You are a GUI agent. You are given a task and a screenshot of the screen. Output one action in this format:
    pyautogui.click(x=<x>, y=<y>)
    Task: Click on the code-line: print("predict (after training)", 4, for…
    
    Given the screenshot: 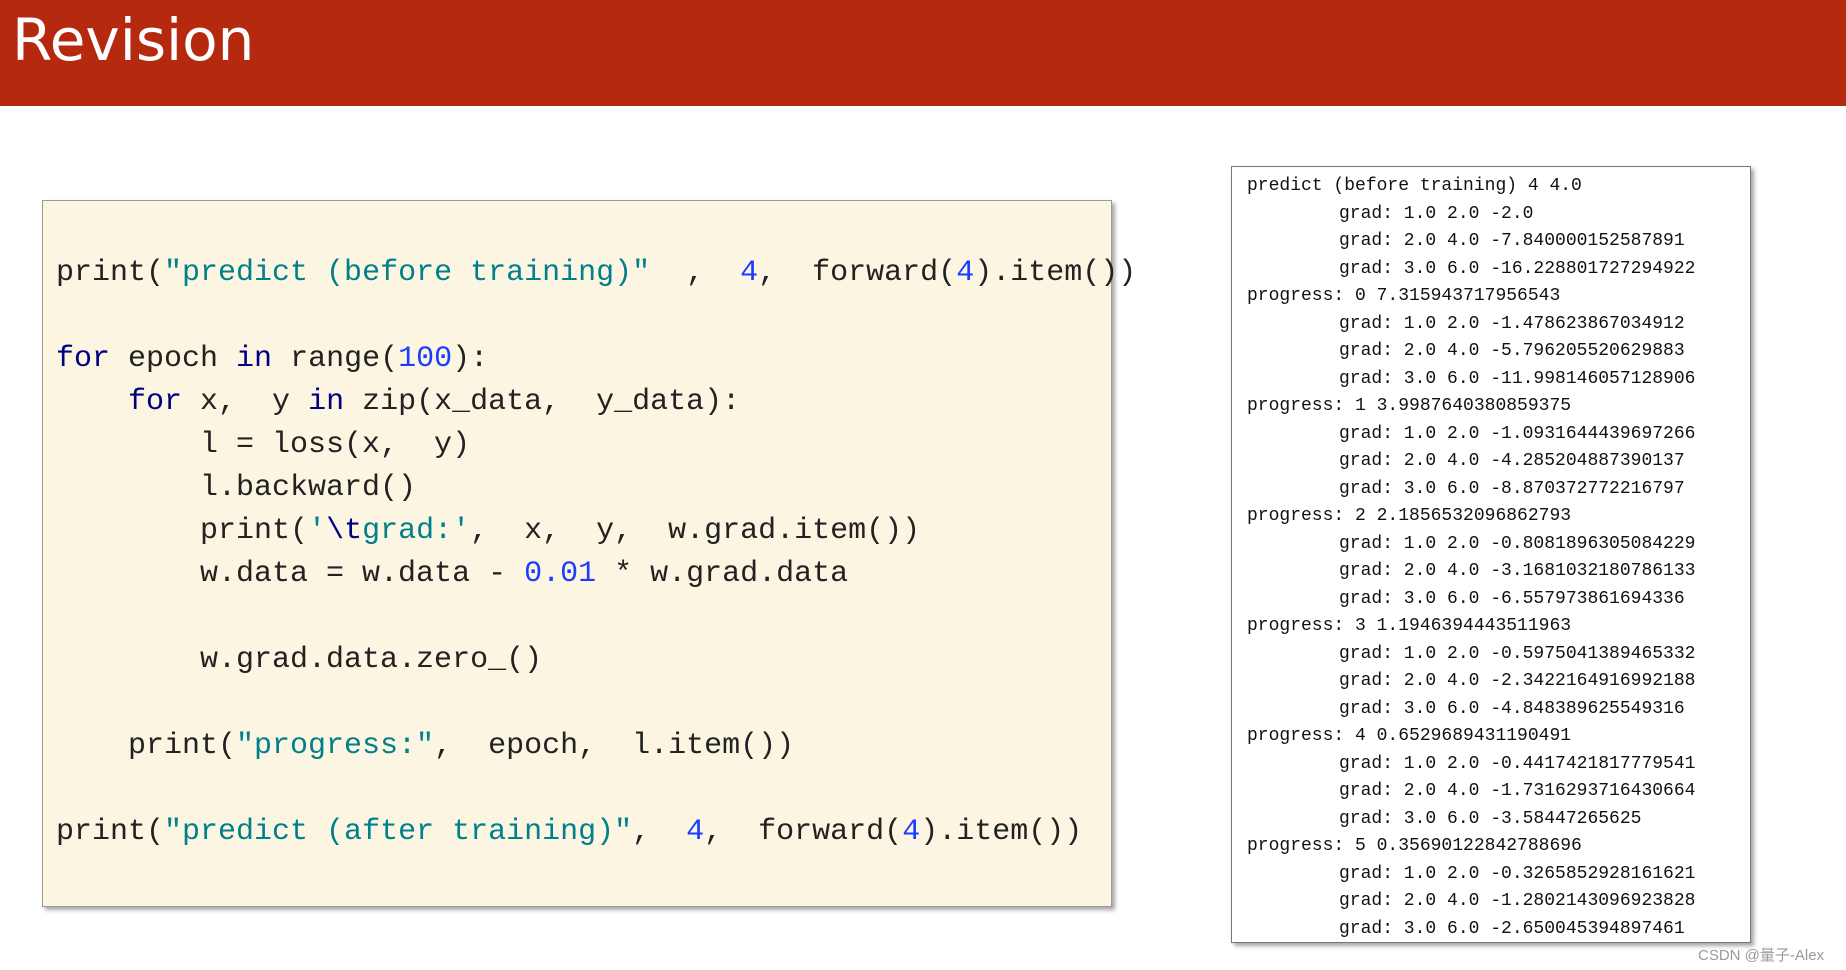 What is the action you would take?
    pyautogui.click(x=577, y=832)
    